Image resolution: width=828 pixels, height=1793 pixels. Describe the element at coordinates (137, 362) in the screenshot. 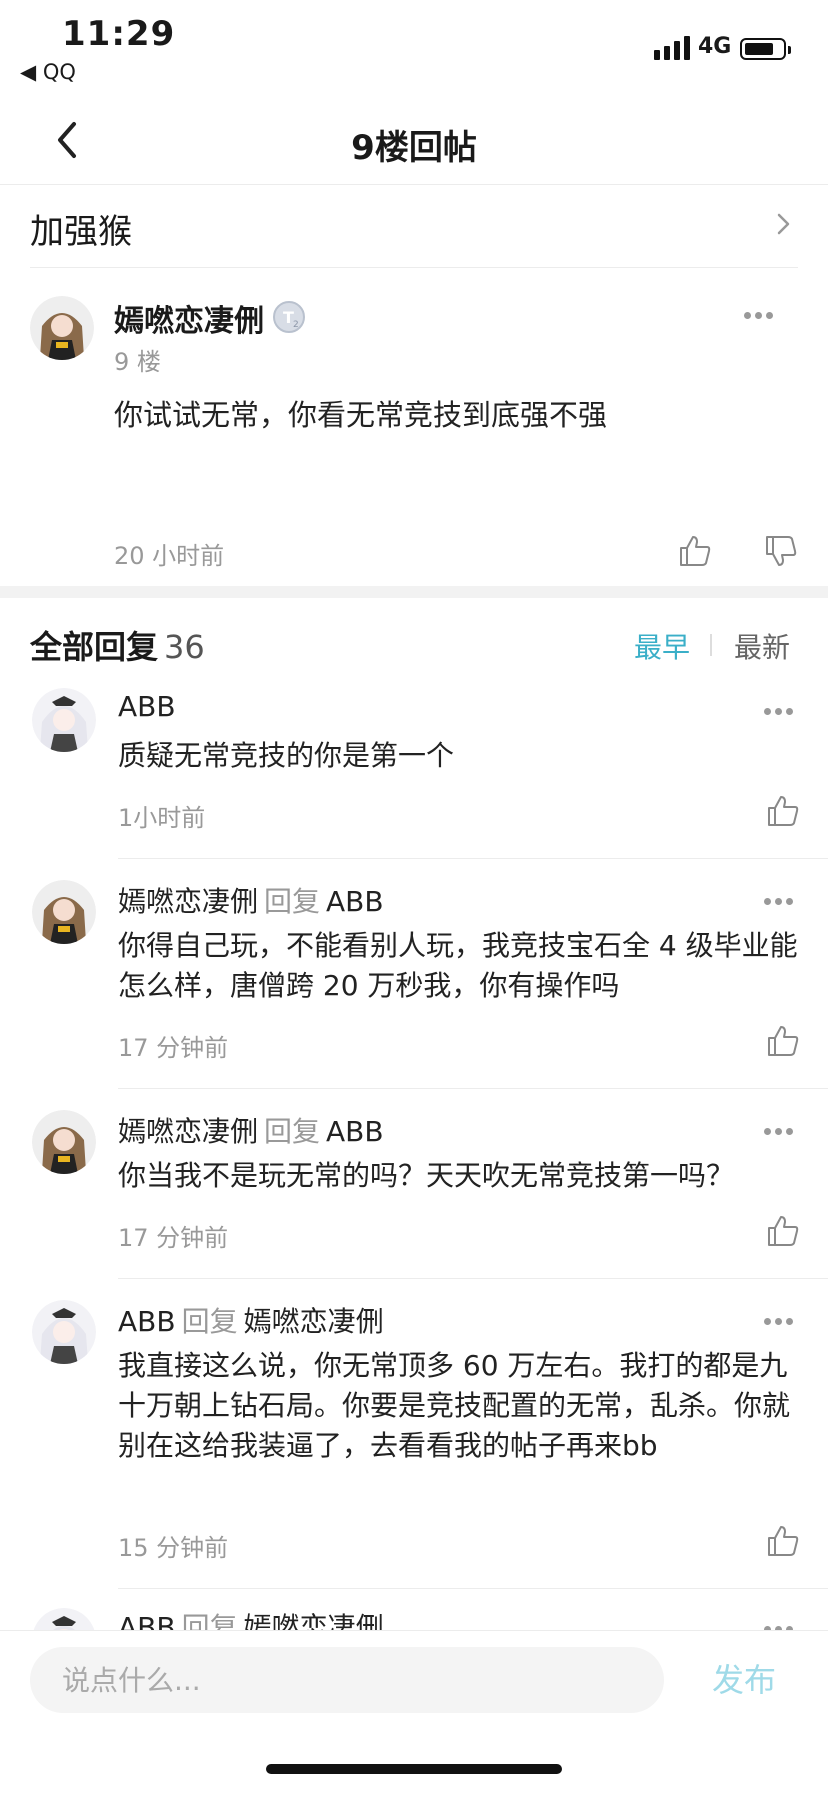

I see `floor-label: 9 楼` at that location.